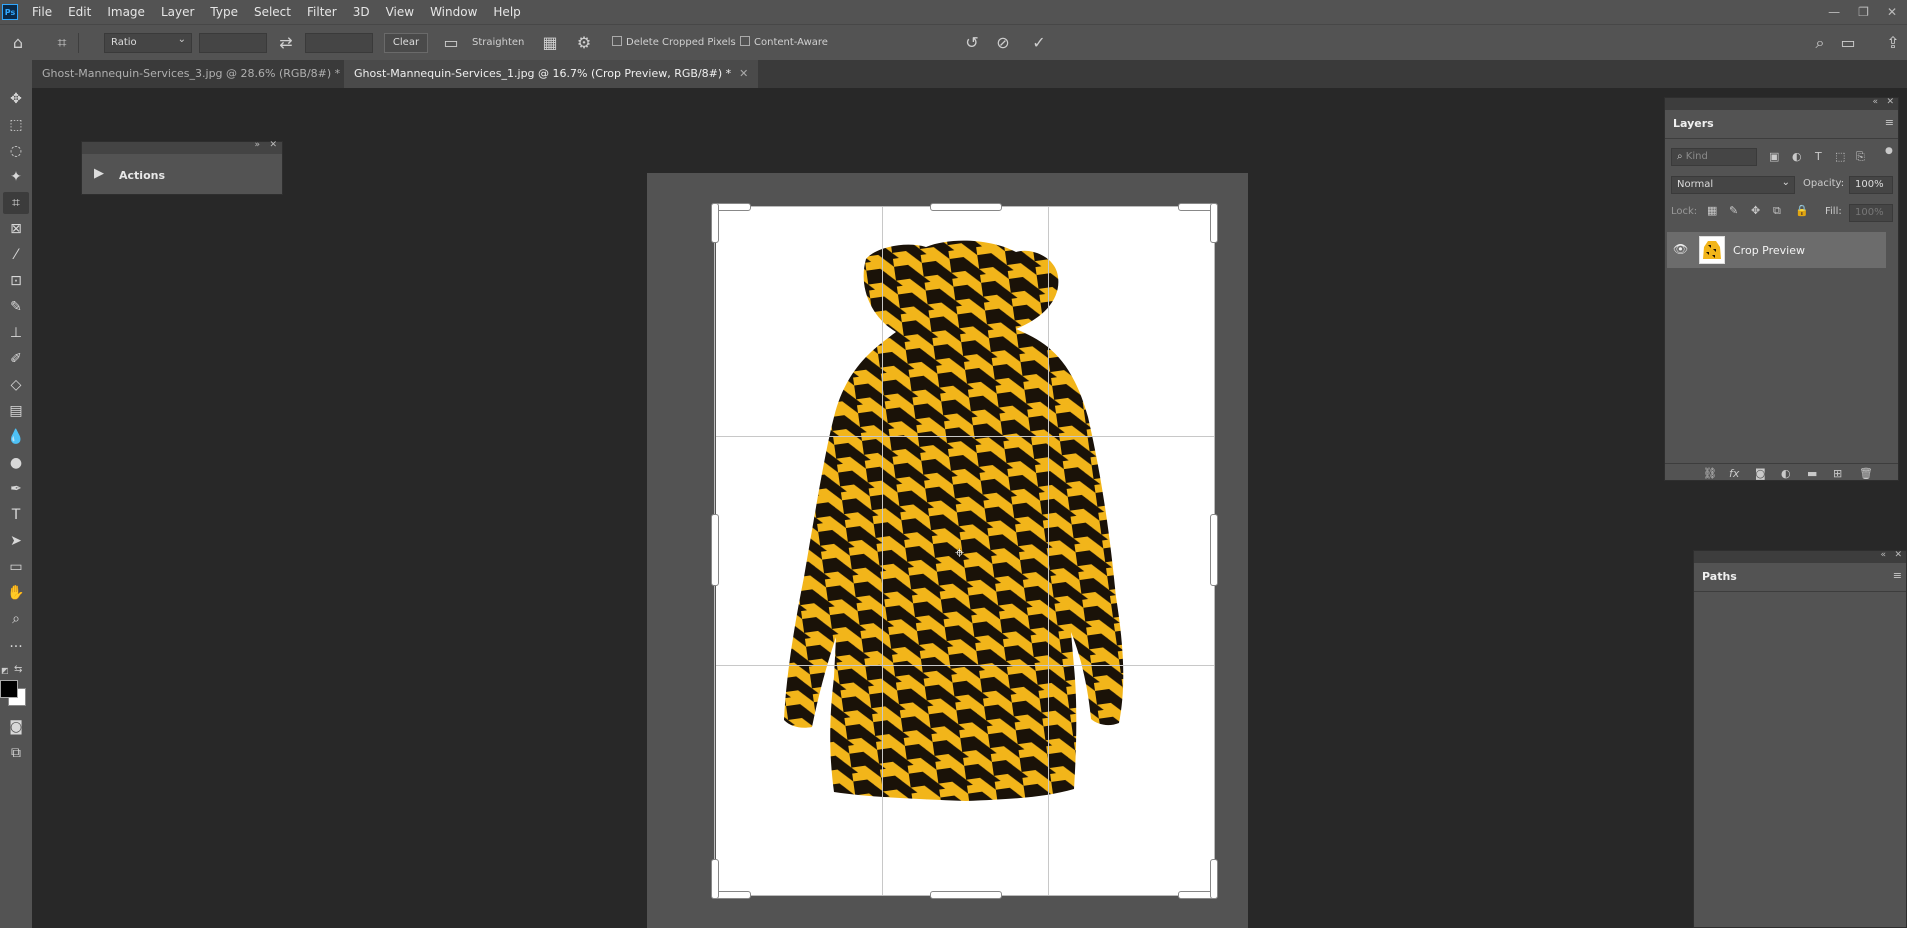  What do you see at coordinates (322, 12) in the screenshot?
I see `menu-filter: Filter` at bounding box center [322, 12].